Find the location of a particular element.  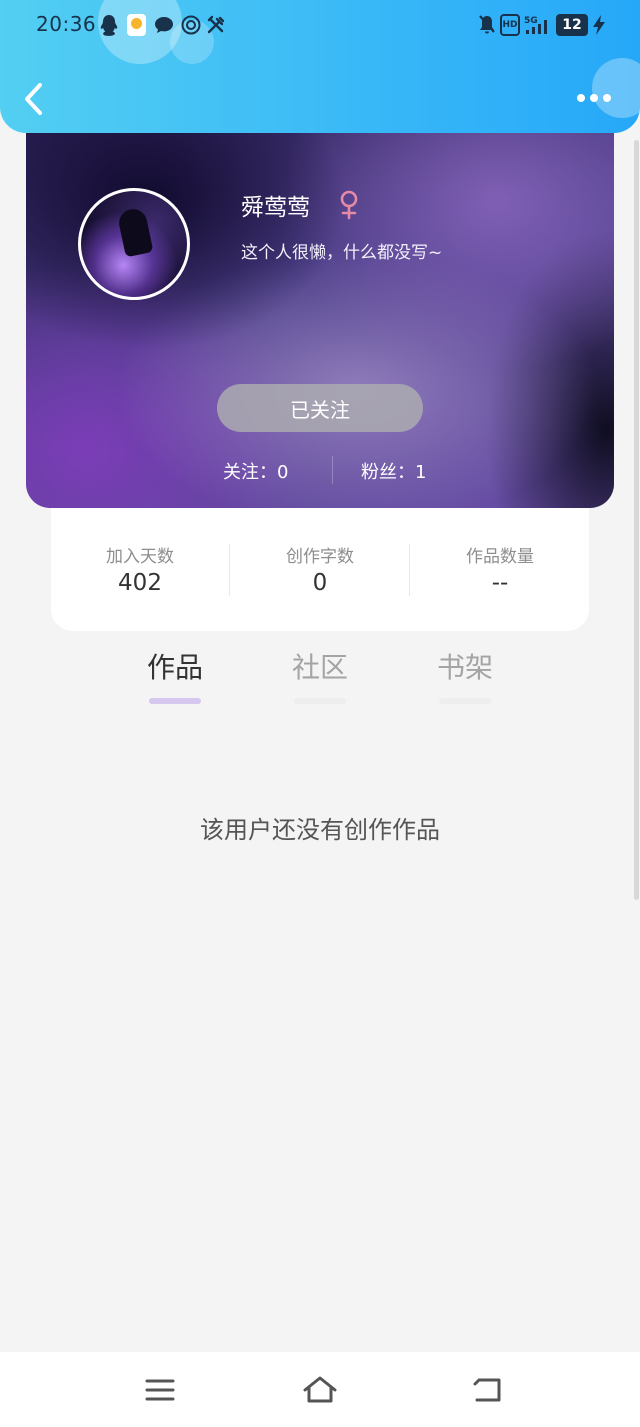

camera-app-icon is located at coordinates (191, 25).